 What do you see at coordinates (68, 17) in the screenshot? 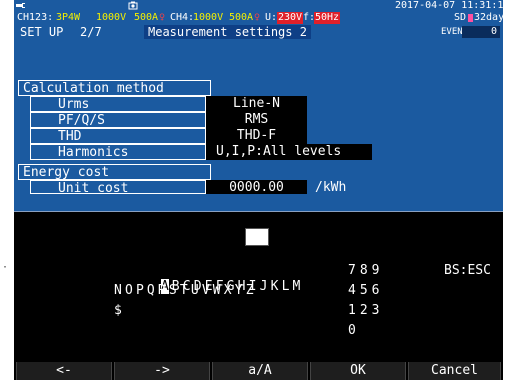
I see `wiring-mode: 3P4W` at bounding box center [68, 17].